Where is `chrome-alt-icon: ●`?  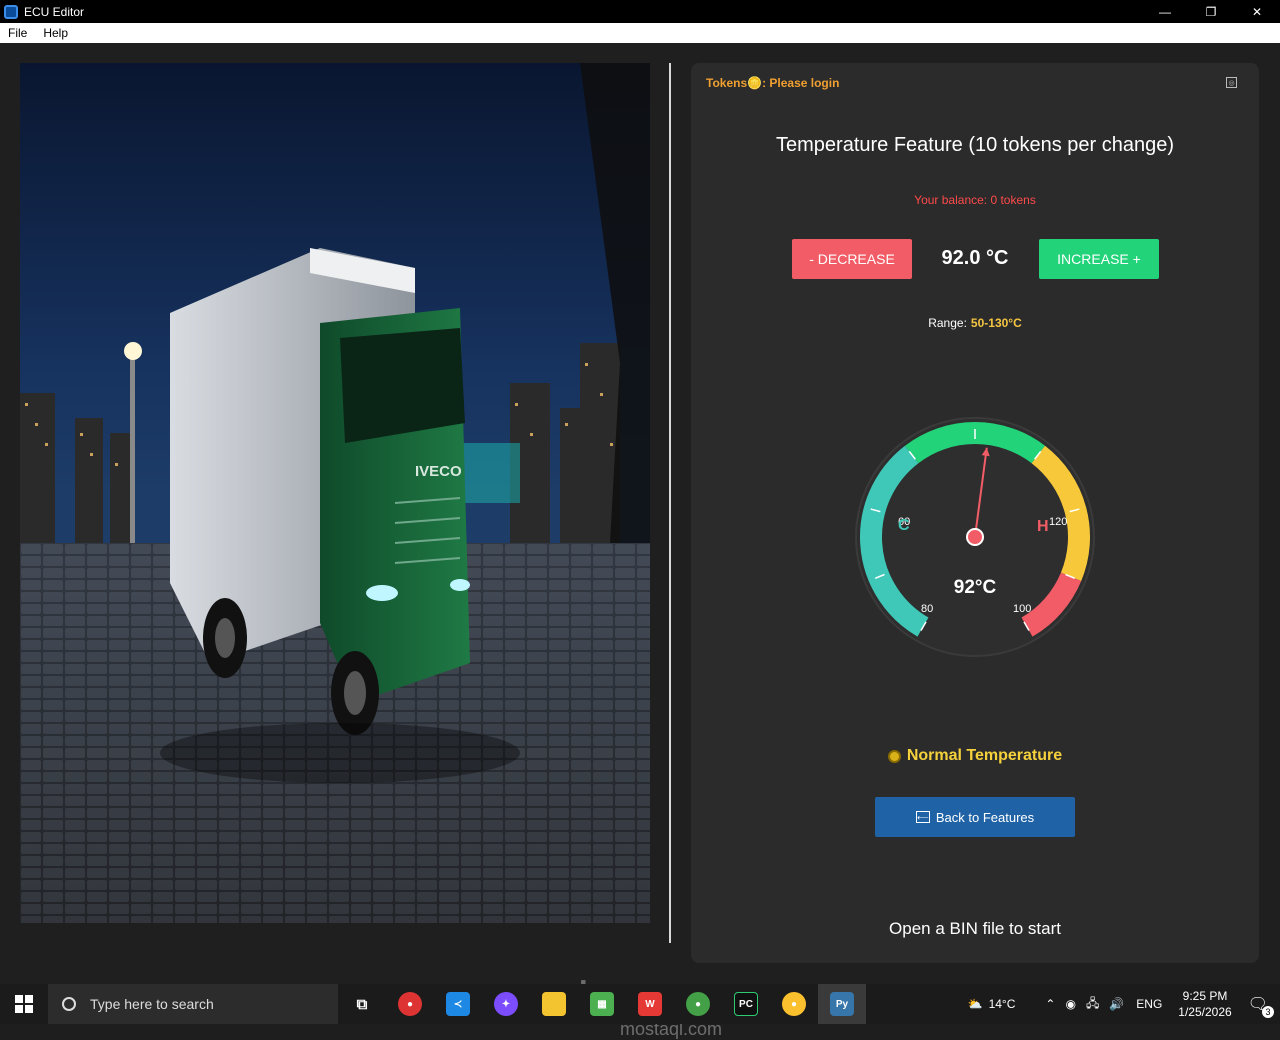
chrome-alt-icon: ● is located at coordinates (794, 1004).